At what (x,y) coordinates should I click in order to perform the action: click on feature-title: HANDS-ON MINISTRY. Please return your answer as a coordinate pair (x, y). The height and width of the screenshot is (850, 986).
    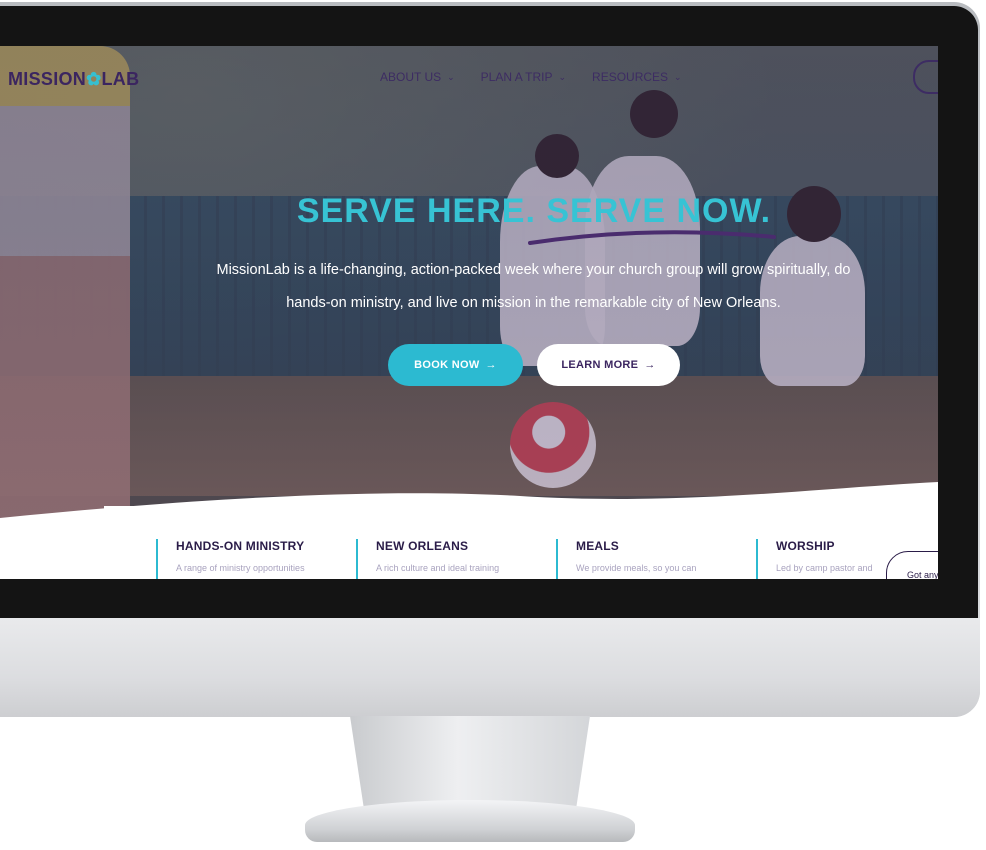
    Looking at the image, I should click on (240, 546).